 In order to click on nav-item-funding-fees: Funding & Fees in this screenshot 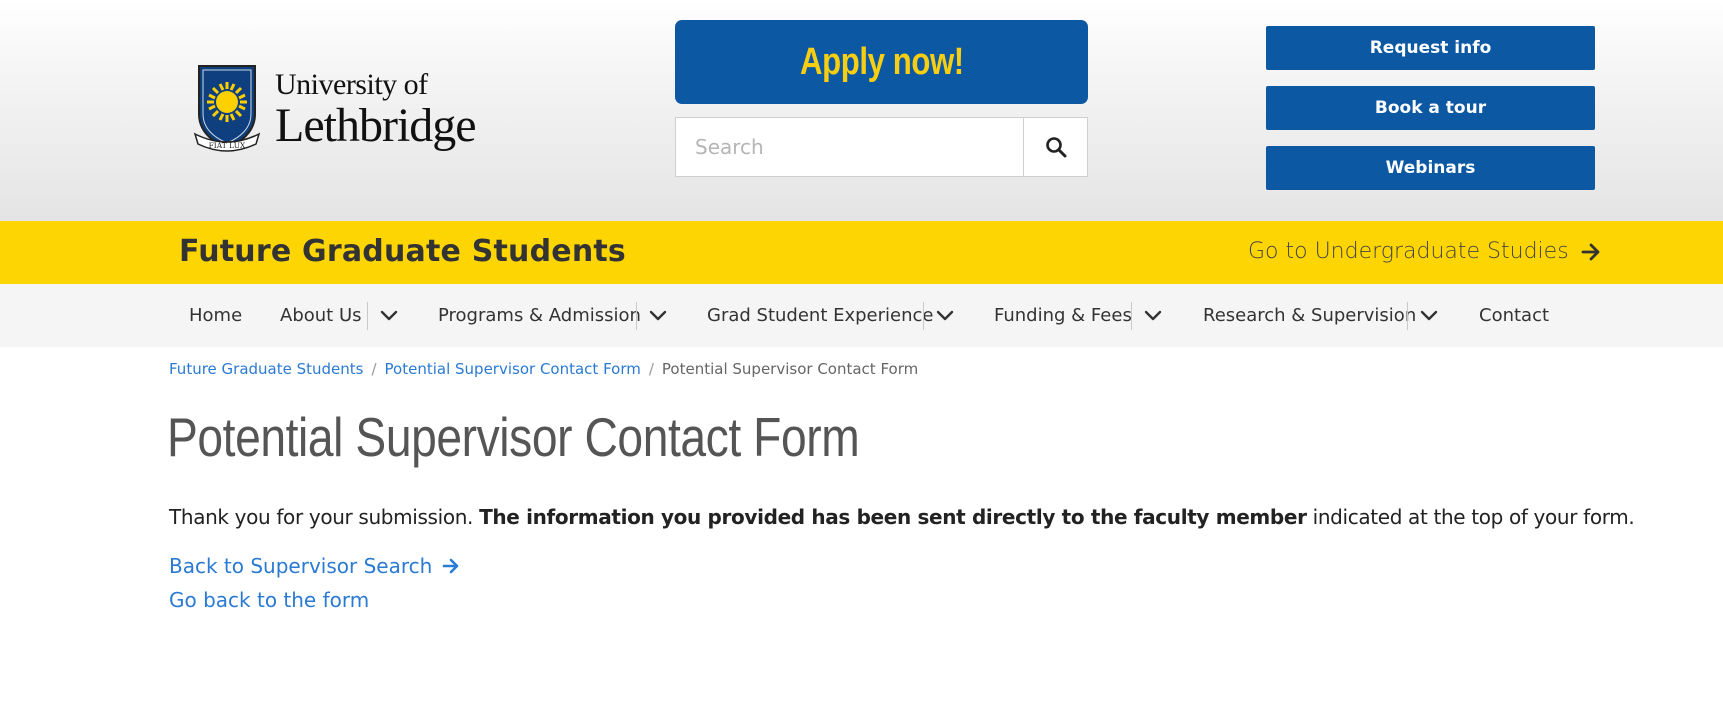, I will do `click(1063, 315)`.